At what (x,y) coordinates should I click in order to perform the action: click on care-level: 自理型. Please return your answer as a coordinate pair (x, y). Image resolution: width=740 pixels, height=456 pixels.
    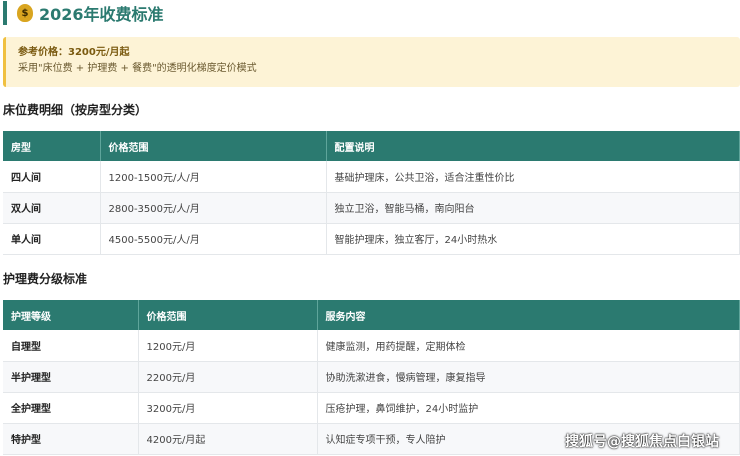
    Looking at the image, I should click on (71, 346).